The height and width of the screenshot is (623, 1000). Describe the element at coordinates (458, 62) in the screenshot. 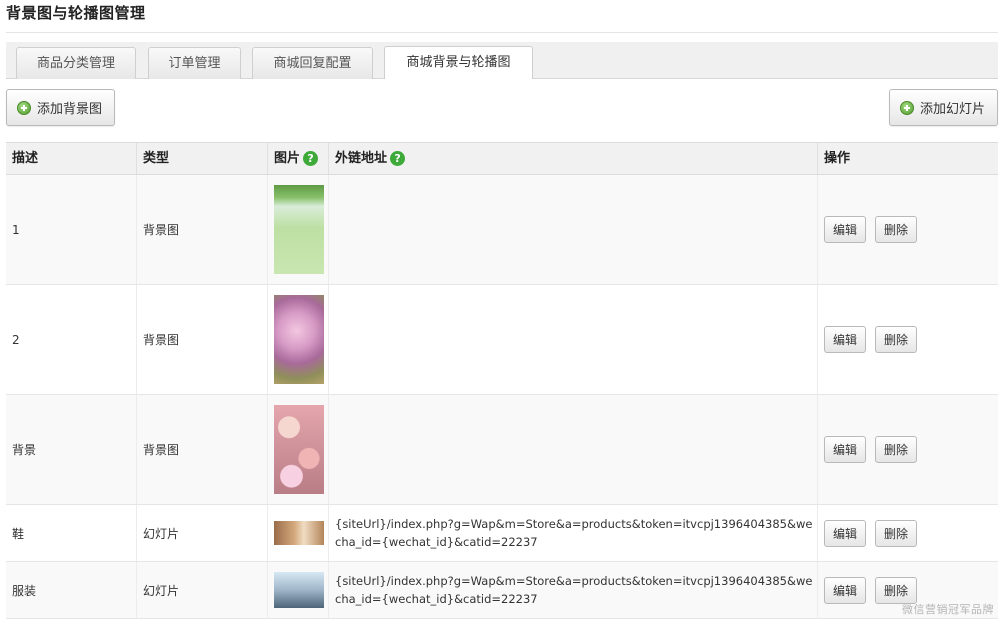

I see `tab-background-carousel: 商城背景与轮播图` at that location.